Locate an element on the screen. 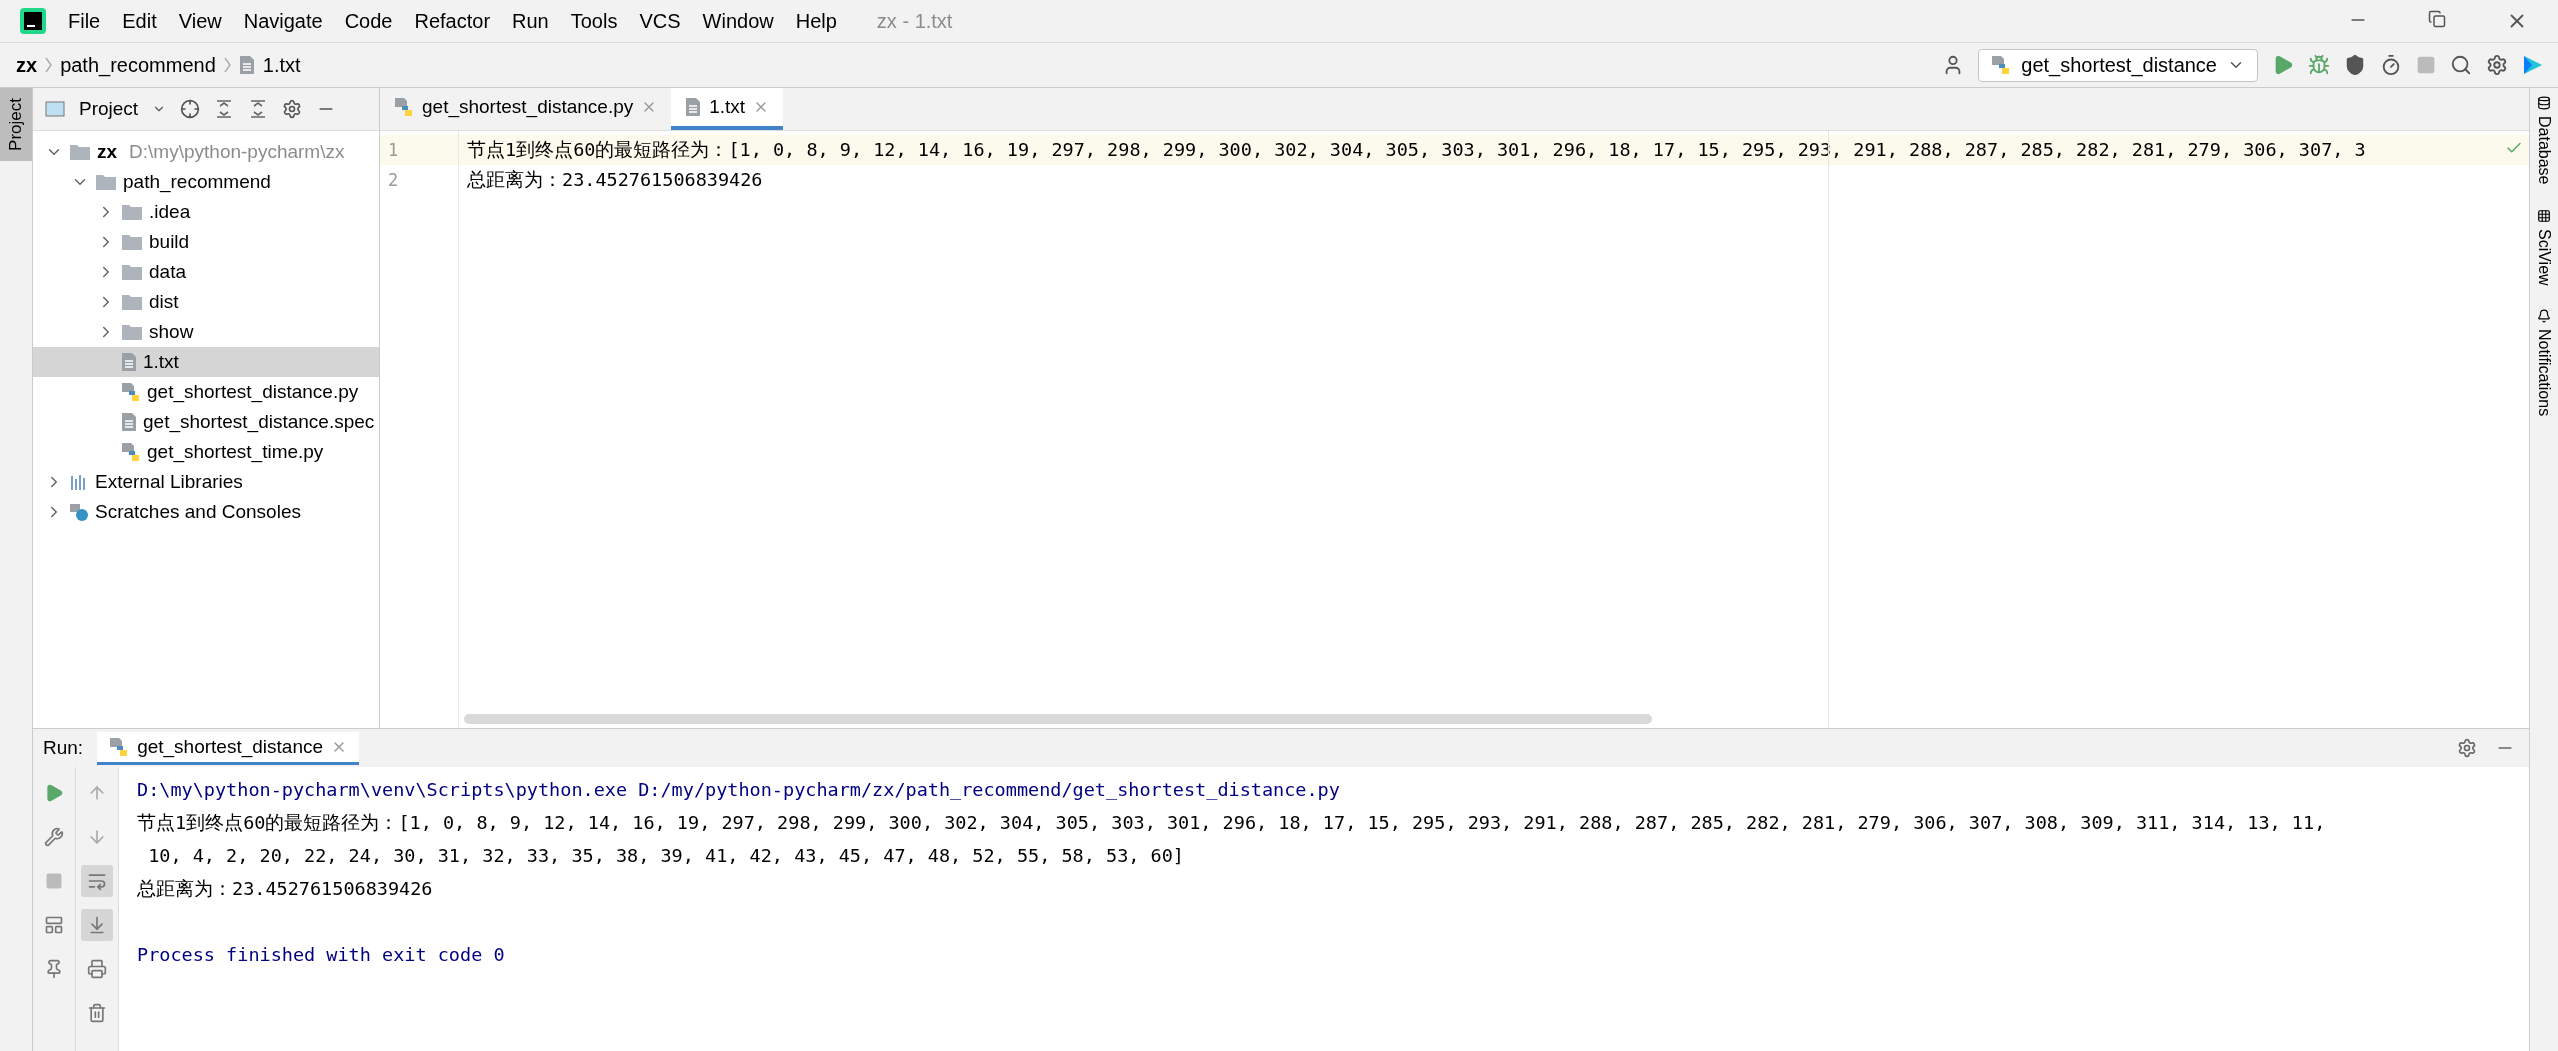 The height and width of the screenshot is (1051, 2558). grid-icon is located at coordinates (2544, 215).